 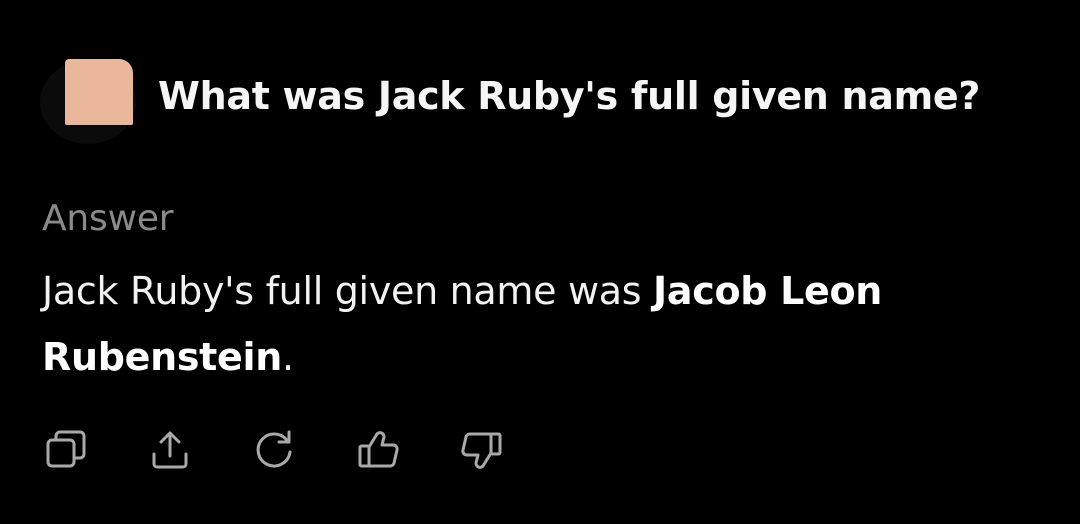 I want to click on action-bar, so click(x=300, y=450).